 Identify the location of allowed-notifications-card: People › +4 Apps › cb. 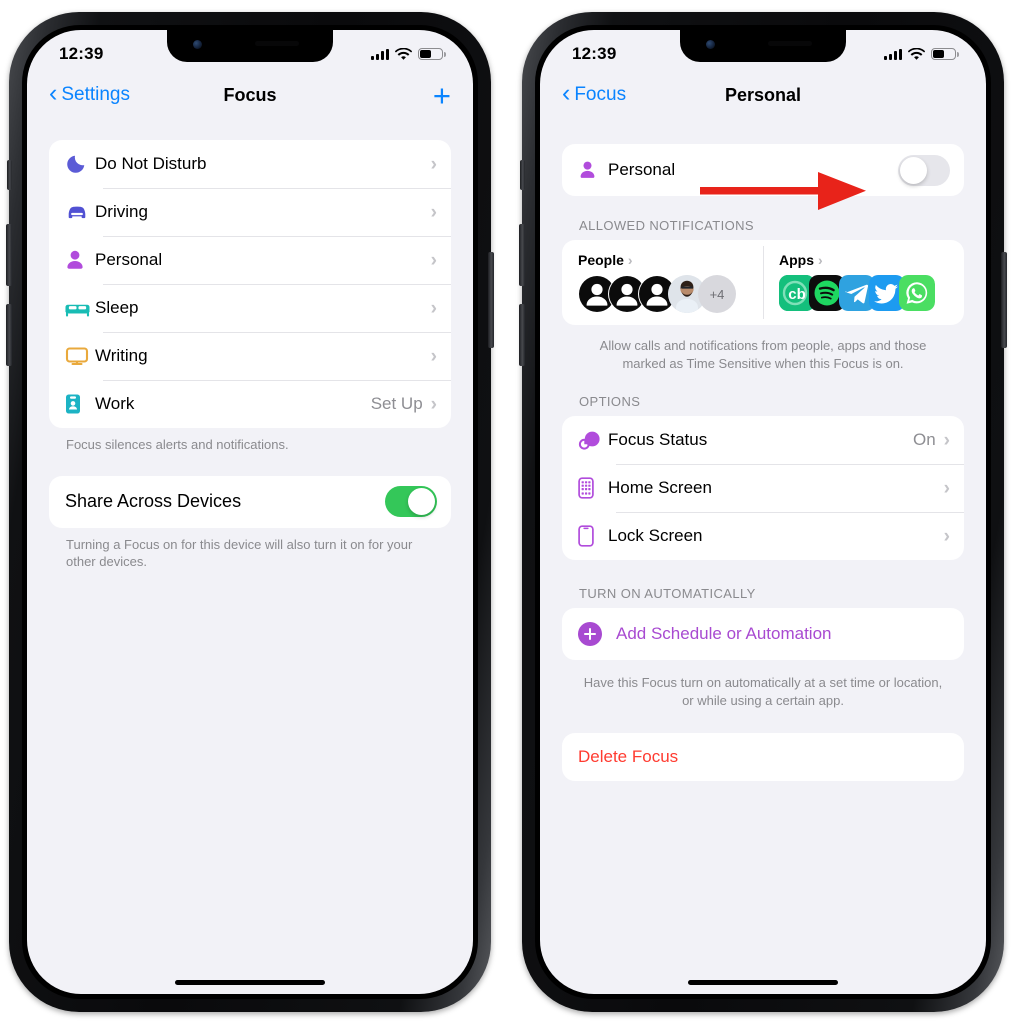
(763, 282).